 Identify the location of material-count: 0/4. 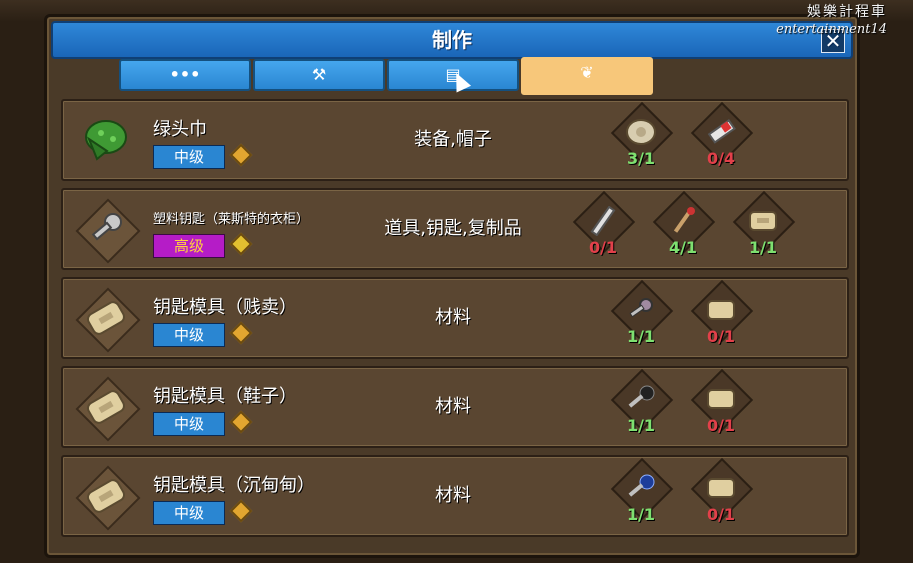
(721, 158).